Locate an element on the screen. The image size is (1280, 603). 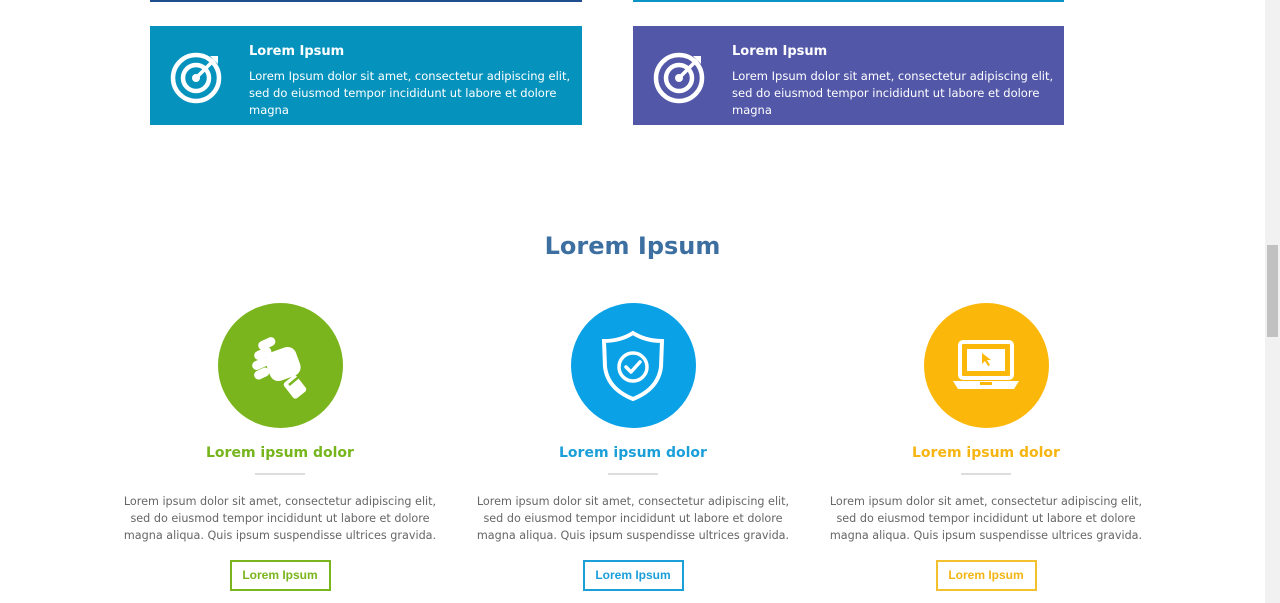
scrollbar-thumb is located at coordinates (1272, 291).